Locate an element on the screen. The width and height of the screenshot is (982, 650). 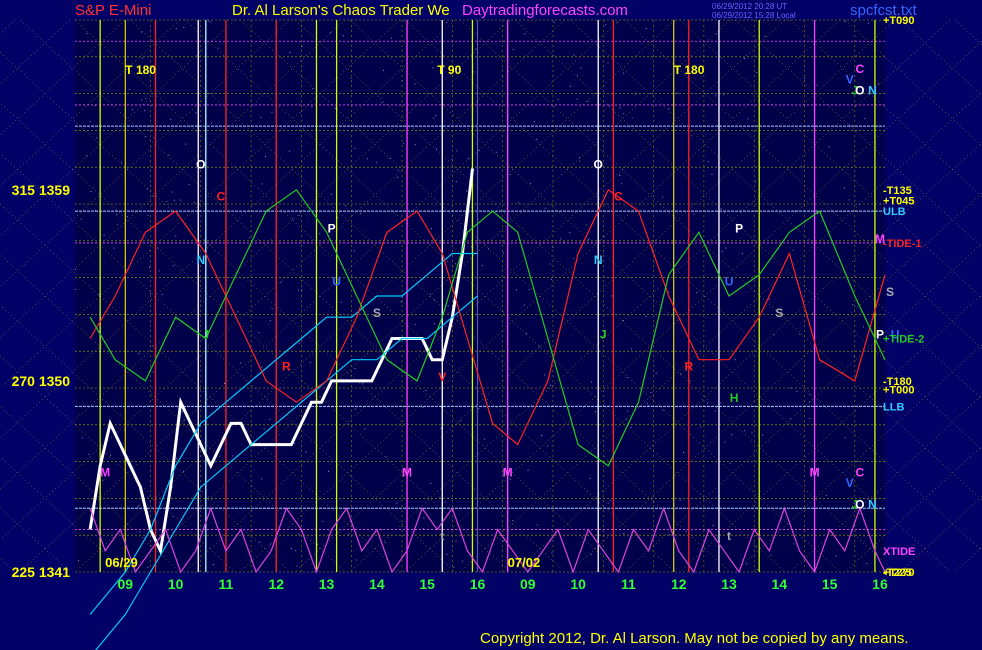
x-tick-label: 09 is located at coordinates (528, 584).